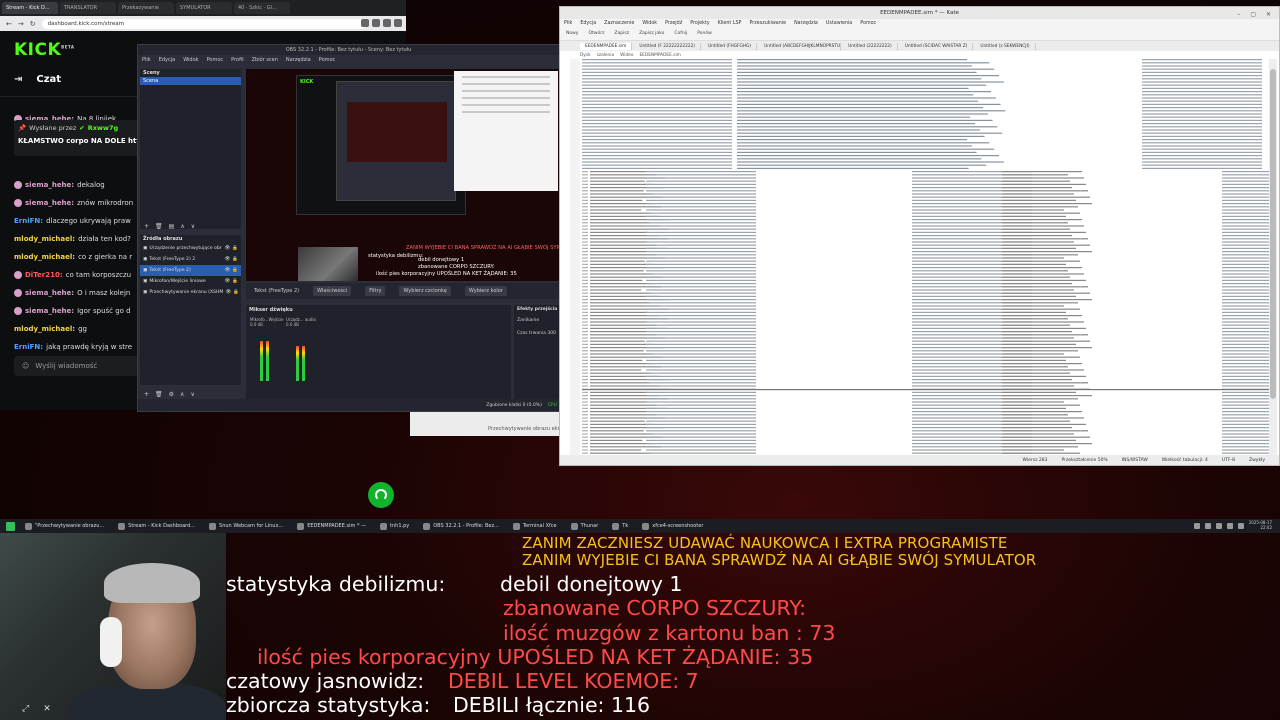 This screenshot has height=720, width=1280. I want to click on kate-toolbar-button: Otwórz, so click(596, 33).